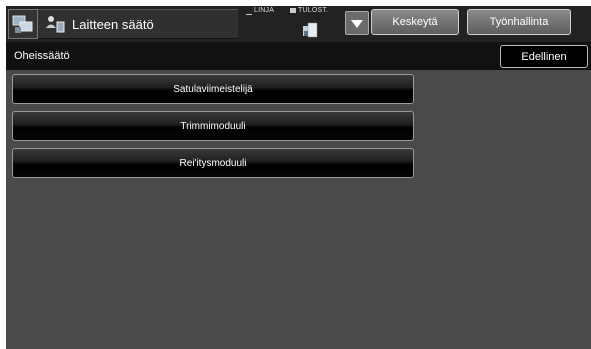 The width and height of the screenshot is (591, 349). I want to click on screen-title: Laitteen säätö, so click(113, 24).